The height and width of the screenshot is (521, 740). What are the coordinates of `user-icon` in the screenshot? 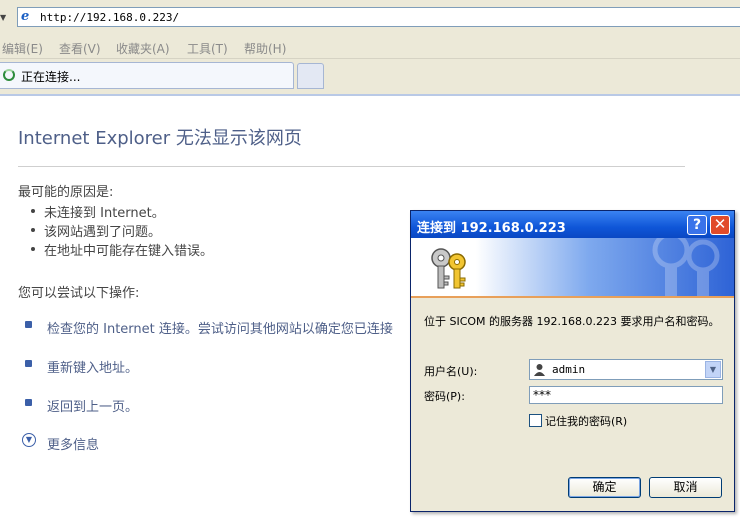 It's located at (539, 370).